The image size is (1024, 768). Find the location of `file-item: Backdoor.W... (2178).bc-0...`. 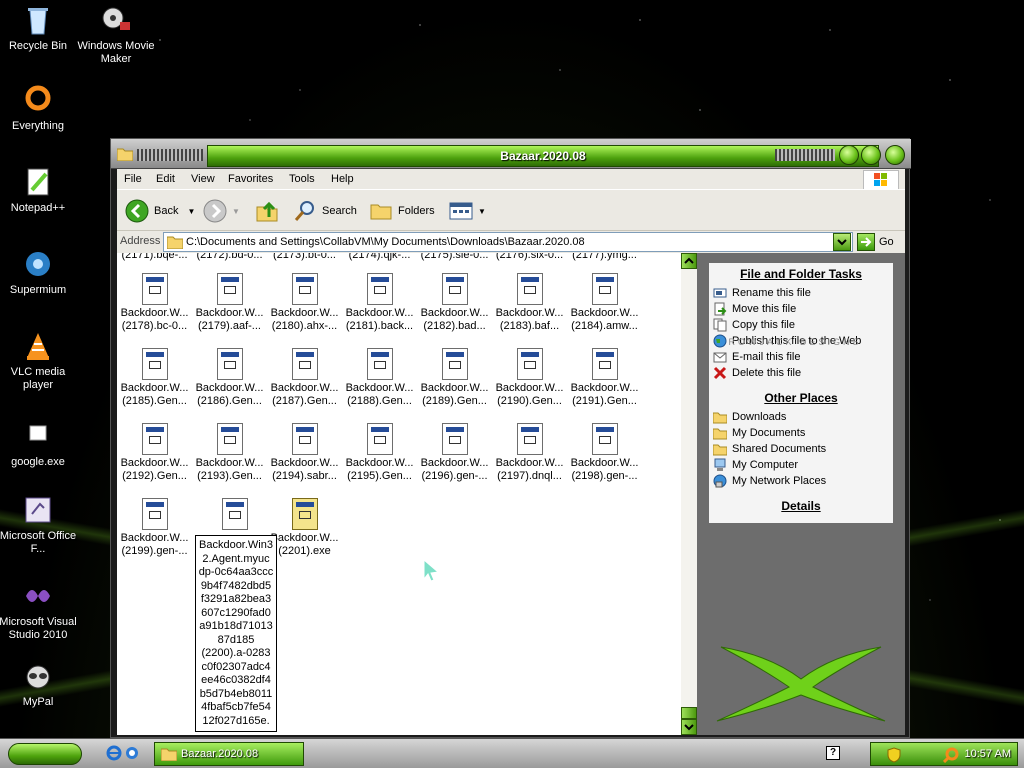

file-item: Backdoor.W... (2178).bc-0... is located at coordinates (154, 303).